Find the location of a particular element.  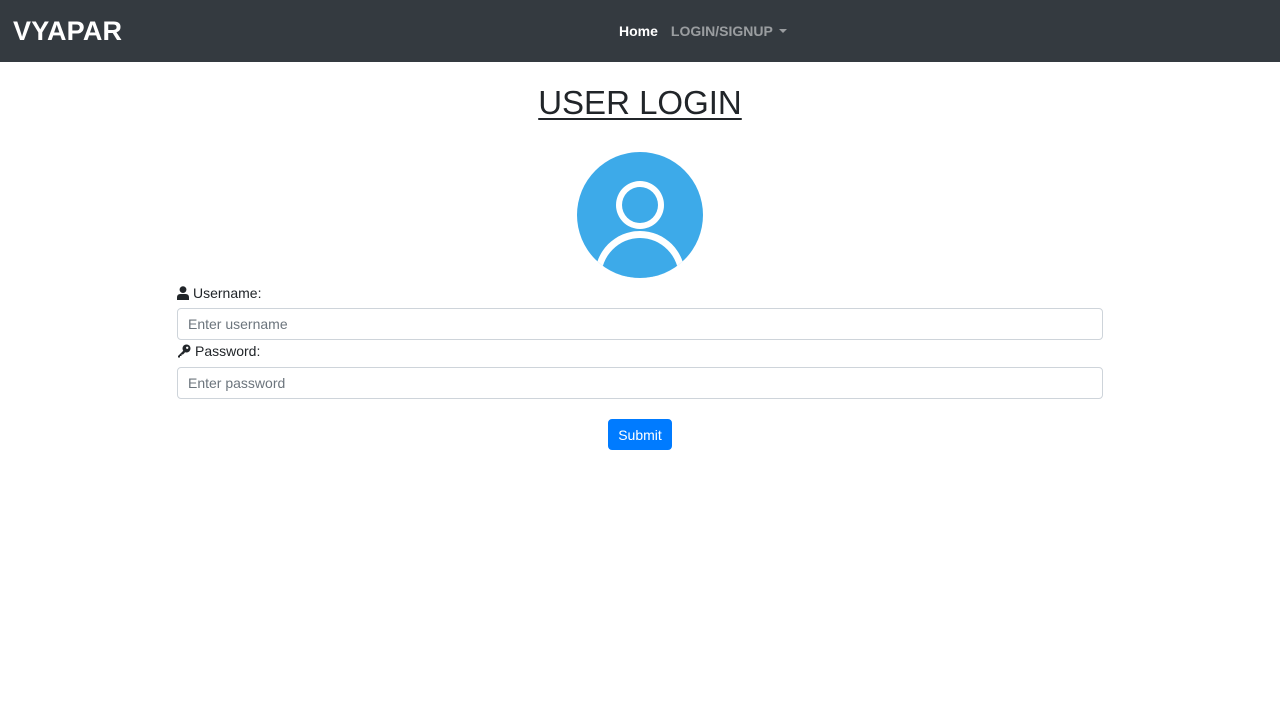

username-label: Username: is located at coordinates (219, 293).